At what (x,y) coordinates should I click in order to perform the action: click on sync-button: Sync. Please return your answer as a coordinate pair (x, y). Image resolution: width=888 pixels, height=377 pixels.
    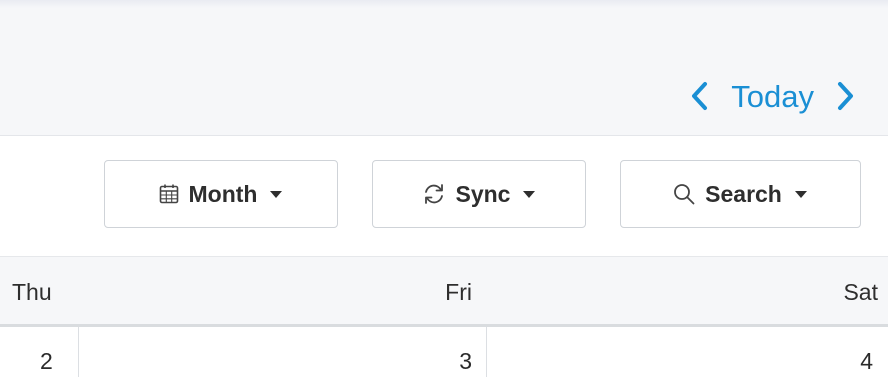
    Looking at the image, I should click on (479, 194).